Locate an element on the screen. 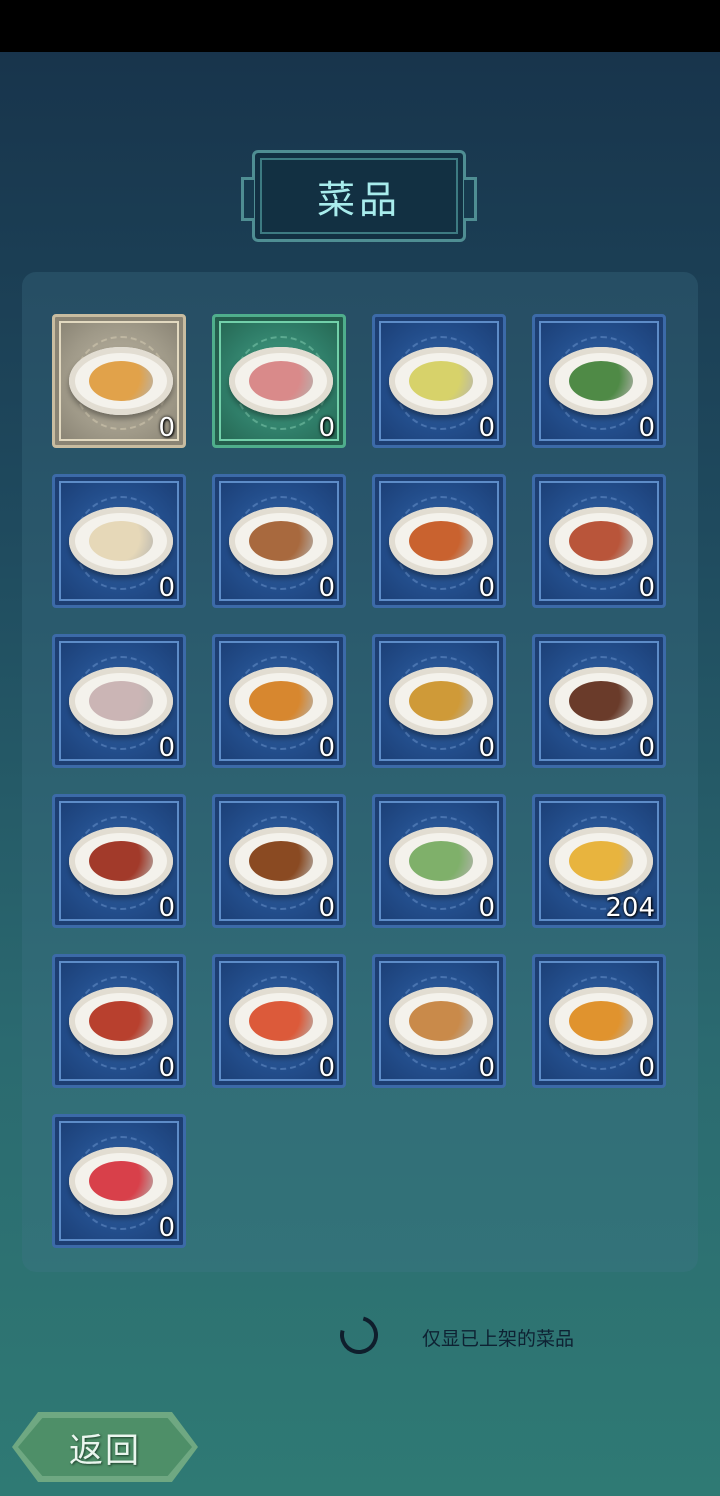 The width and height of the screenshot is (720, 1496). watermelon-fruit-bowl-icon is located at coordinates (121, 1181).